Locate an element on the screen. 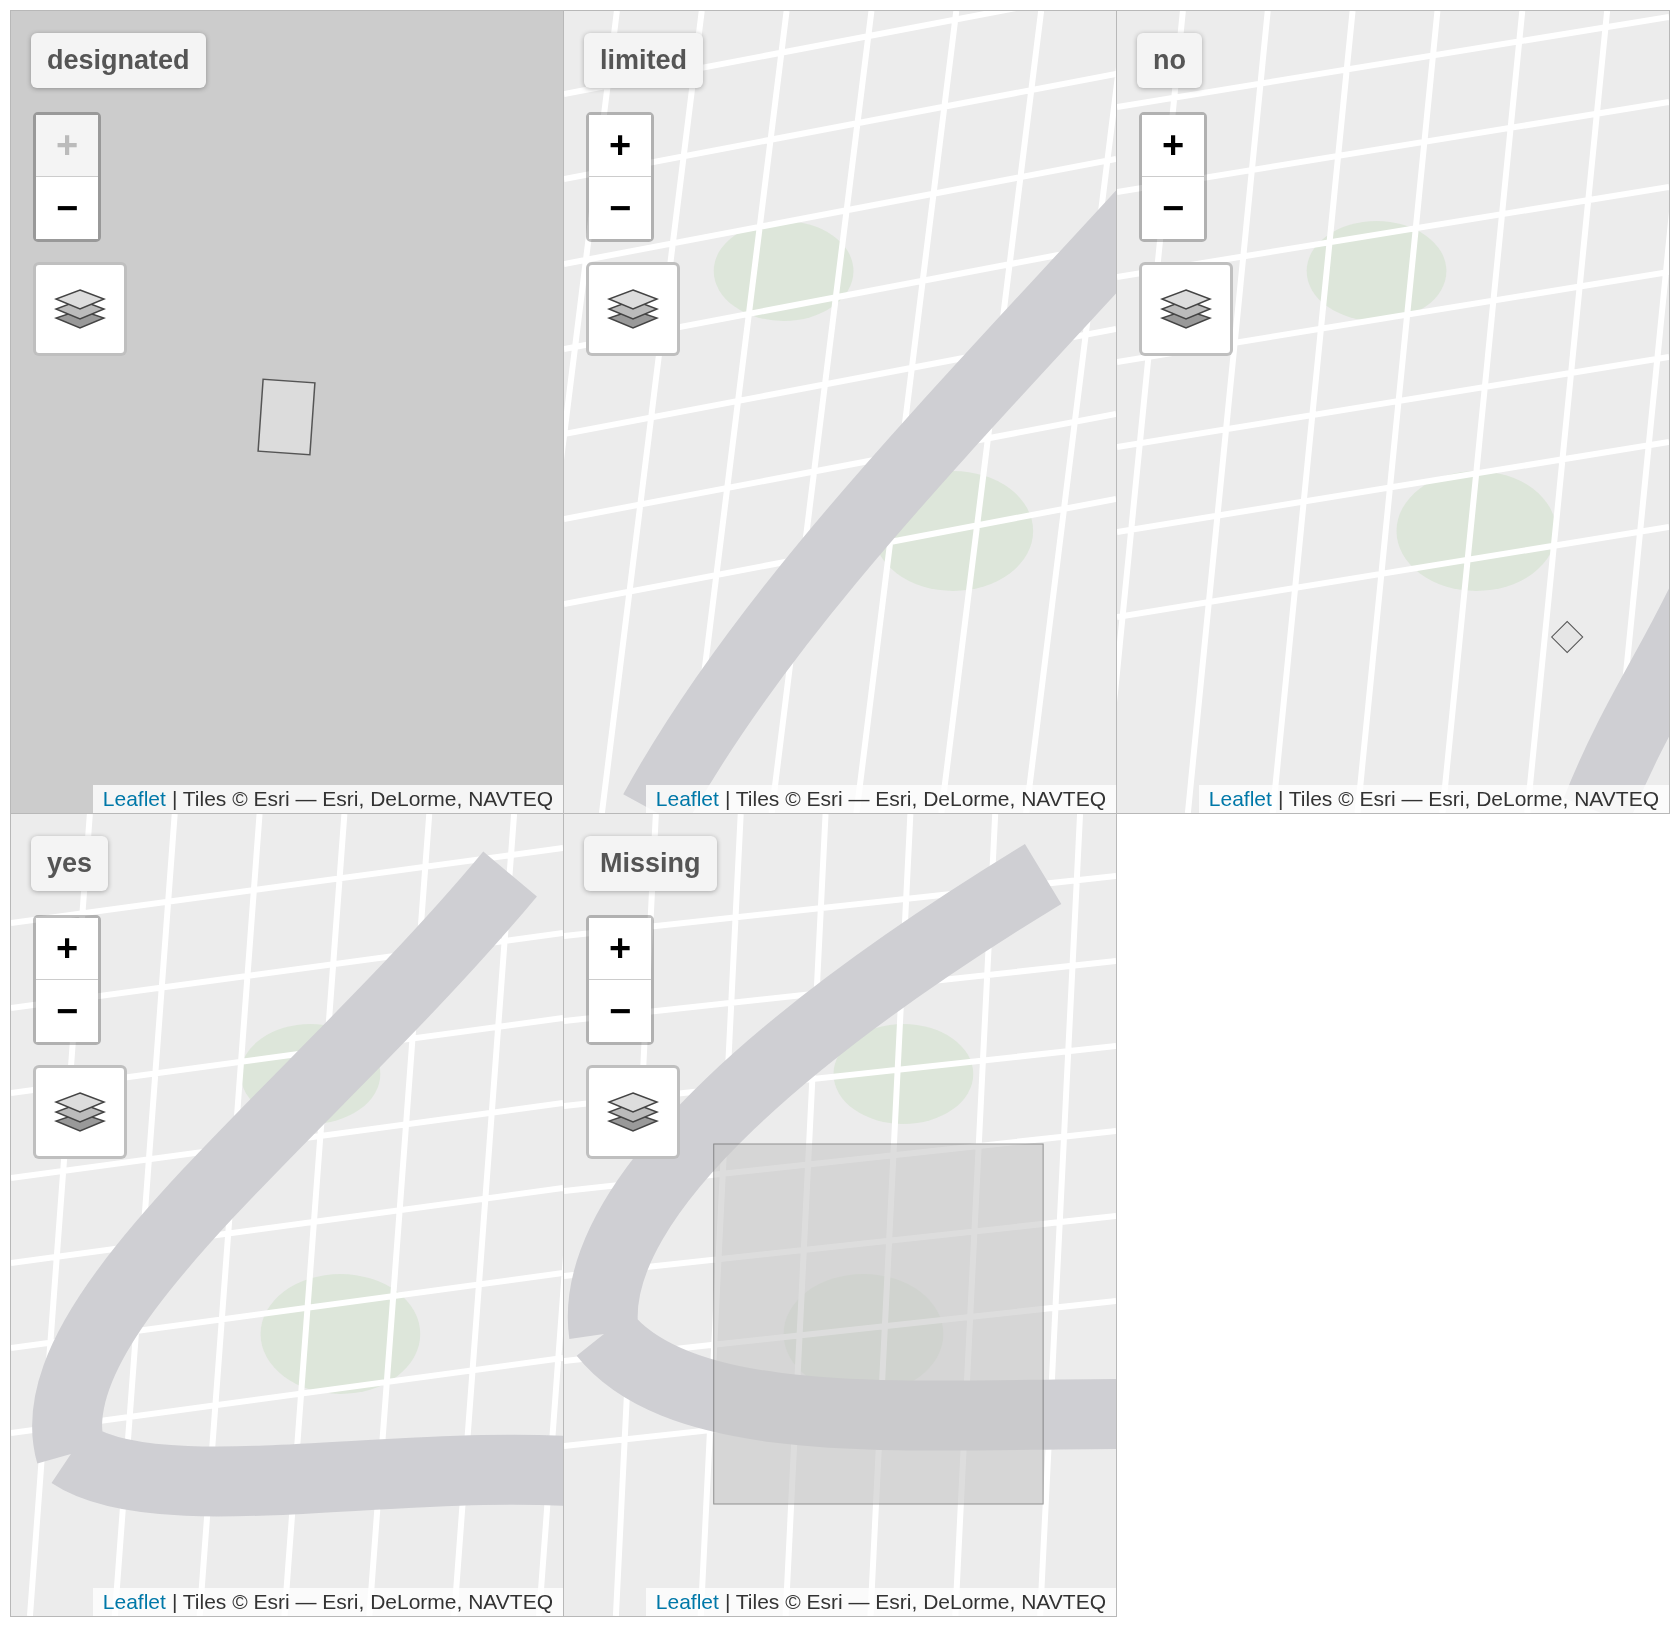 Image resolution: width=1680 pixels, height=1626 pixels. map-title: designated is located at coordinates (118, 60).